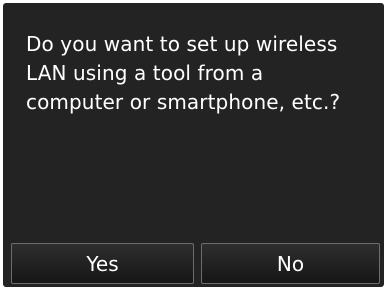 This screenshot has height=290, width=387. I want to click on no-button: No, so click(290, 263).